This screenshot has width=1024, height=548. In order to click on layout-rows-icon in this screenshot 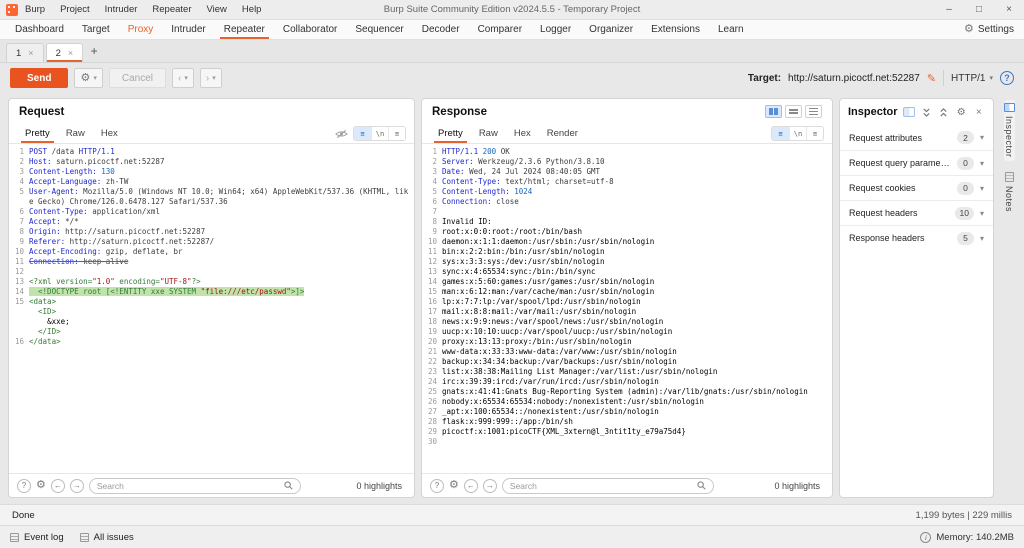, I will do `click(793, 111)`.